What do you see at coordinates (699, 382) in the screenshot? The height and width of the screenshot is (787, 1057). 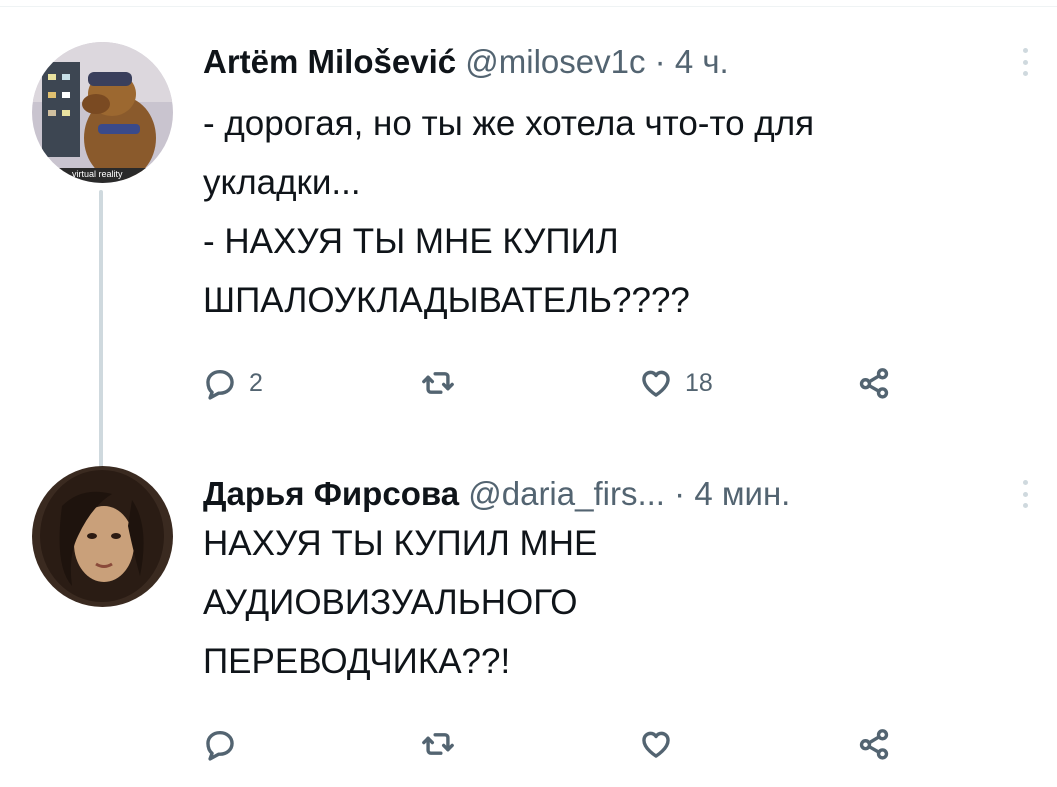 I see `like-count: 18` at bounding box center [699, 382].